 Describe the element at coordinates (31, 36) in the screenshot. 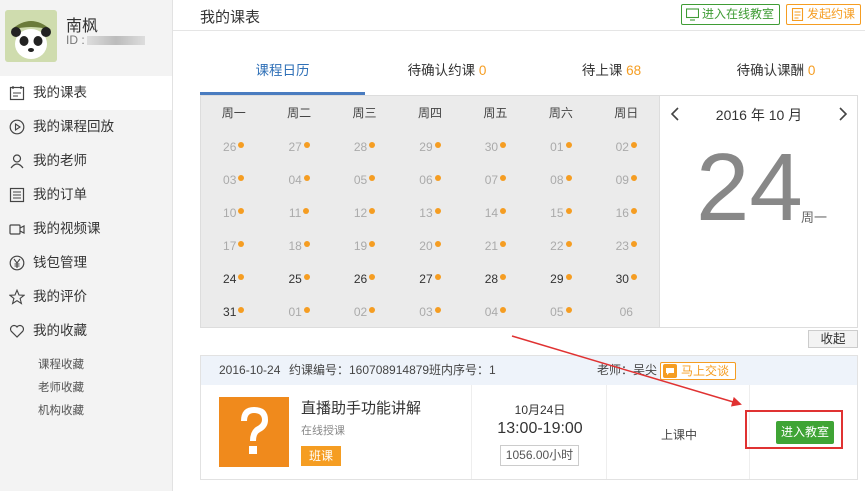

I see `avatar` at that location.